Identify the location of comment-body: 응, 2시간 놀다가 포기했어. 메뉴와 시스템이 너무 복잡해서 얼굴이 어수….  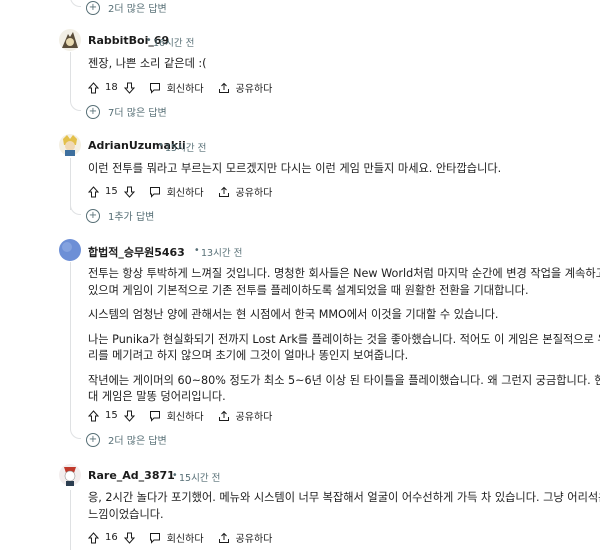
(344, 506).